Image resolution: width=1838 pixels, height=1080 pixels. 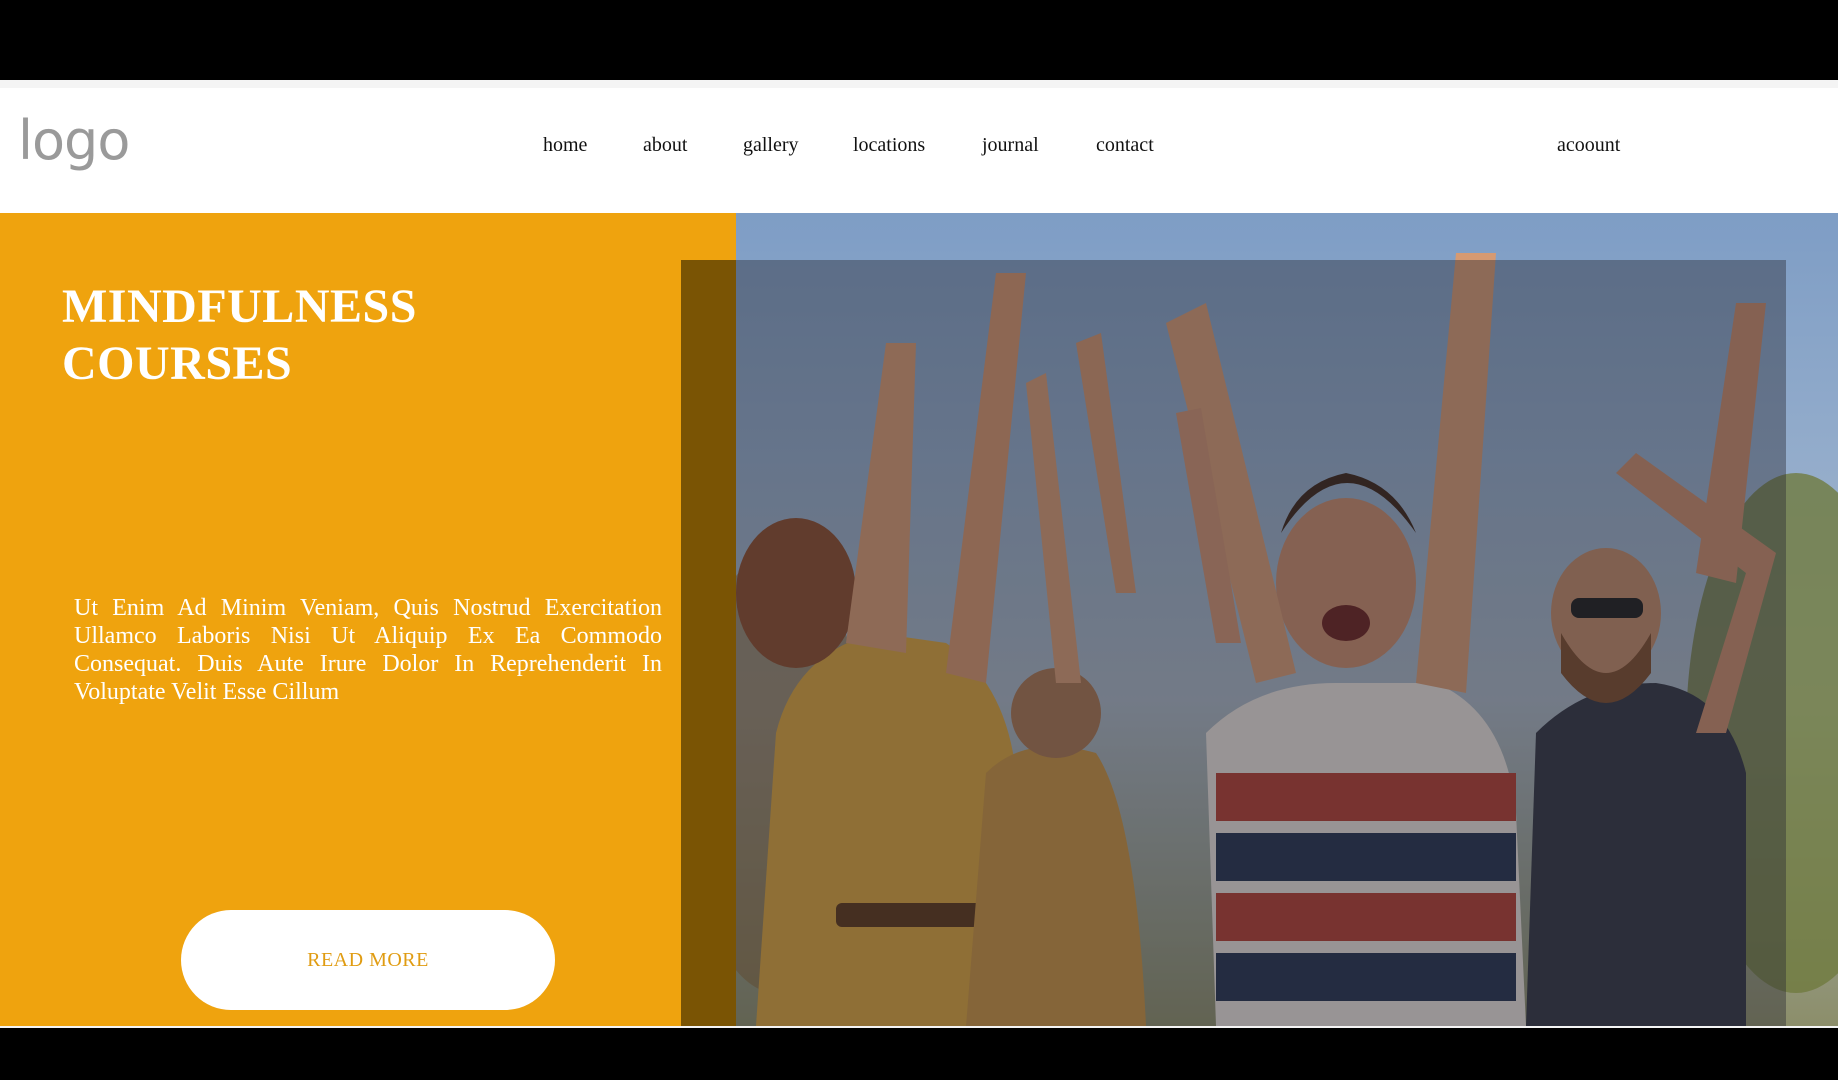 What do you see at coordinates (665, 145) in the screenshot?
I see `nav-about: about` at bounding box center [665, 145].